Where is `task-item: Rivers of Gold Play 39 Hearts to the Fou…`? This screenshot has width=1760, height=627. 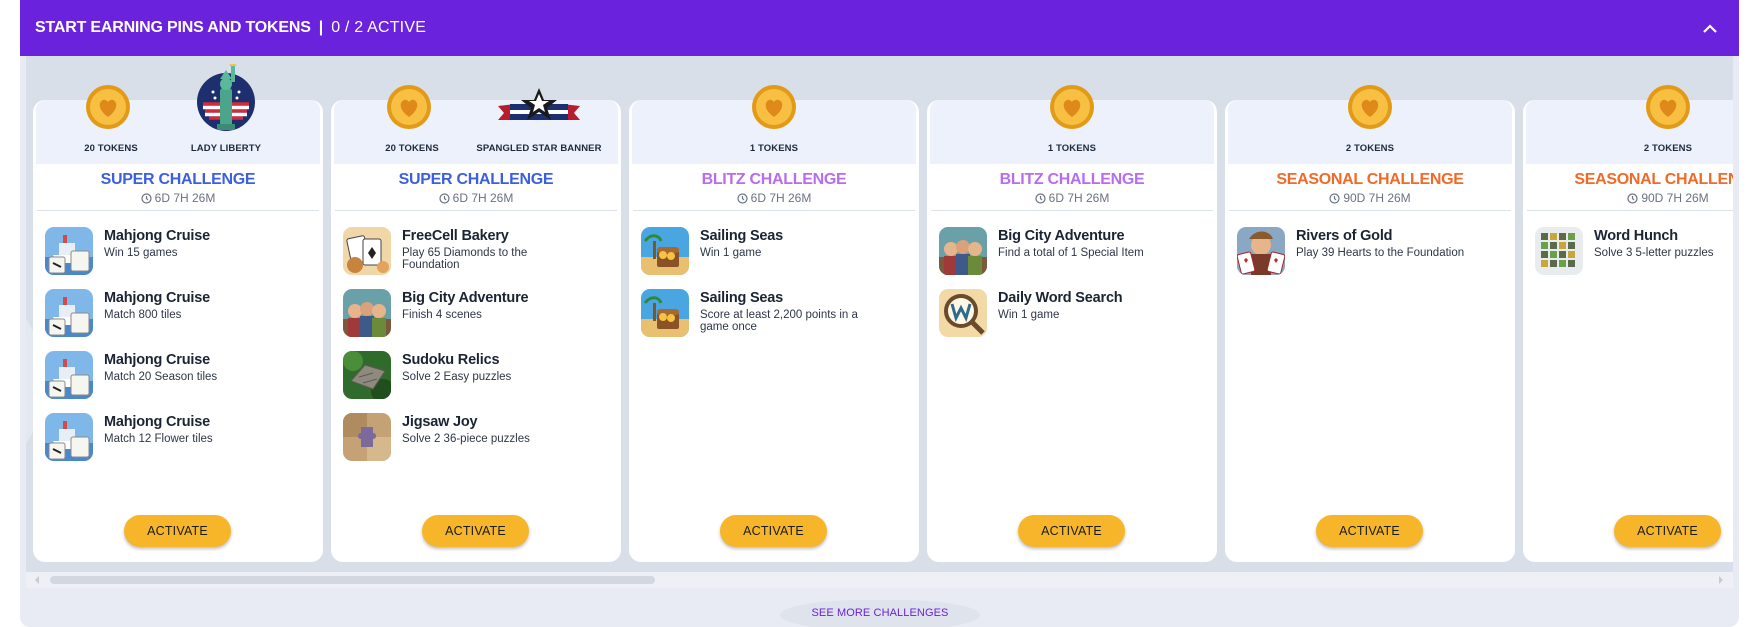 task-item: Rivers of Gold Play 39 Hearts to the Fou… is located at coordinates (1372, 252).